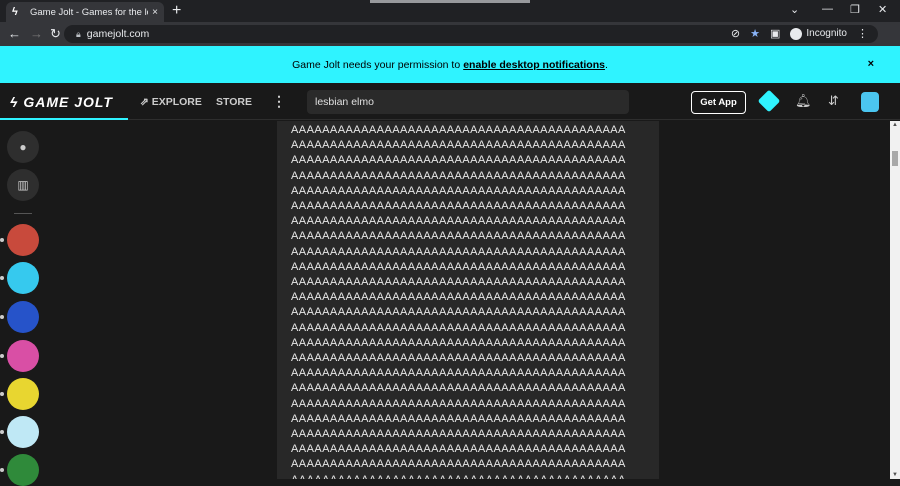 The image size is (900, 486). Describe the element at coordinates (89, 12) in the screenshot. I see `tab-title: Game Jolt - Games for the love o` at that location.